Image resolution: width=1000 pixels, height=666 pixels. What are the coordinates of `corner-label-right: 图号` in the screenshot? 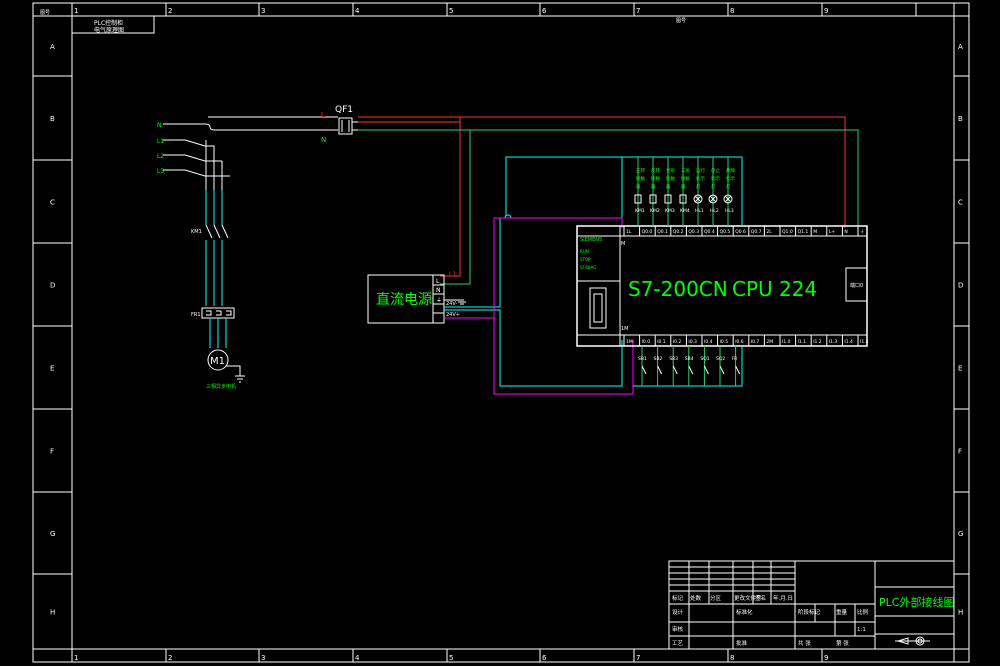 It's located at (681, 21).